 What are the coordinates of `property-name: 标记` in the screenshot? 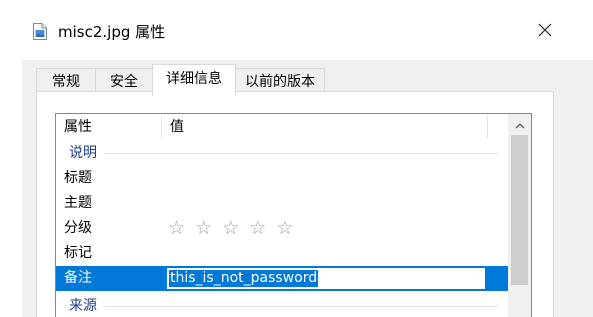 It's located at (78, 253).